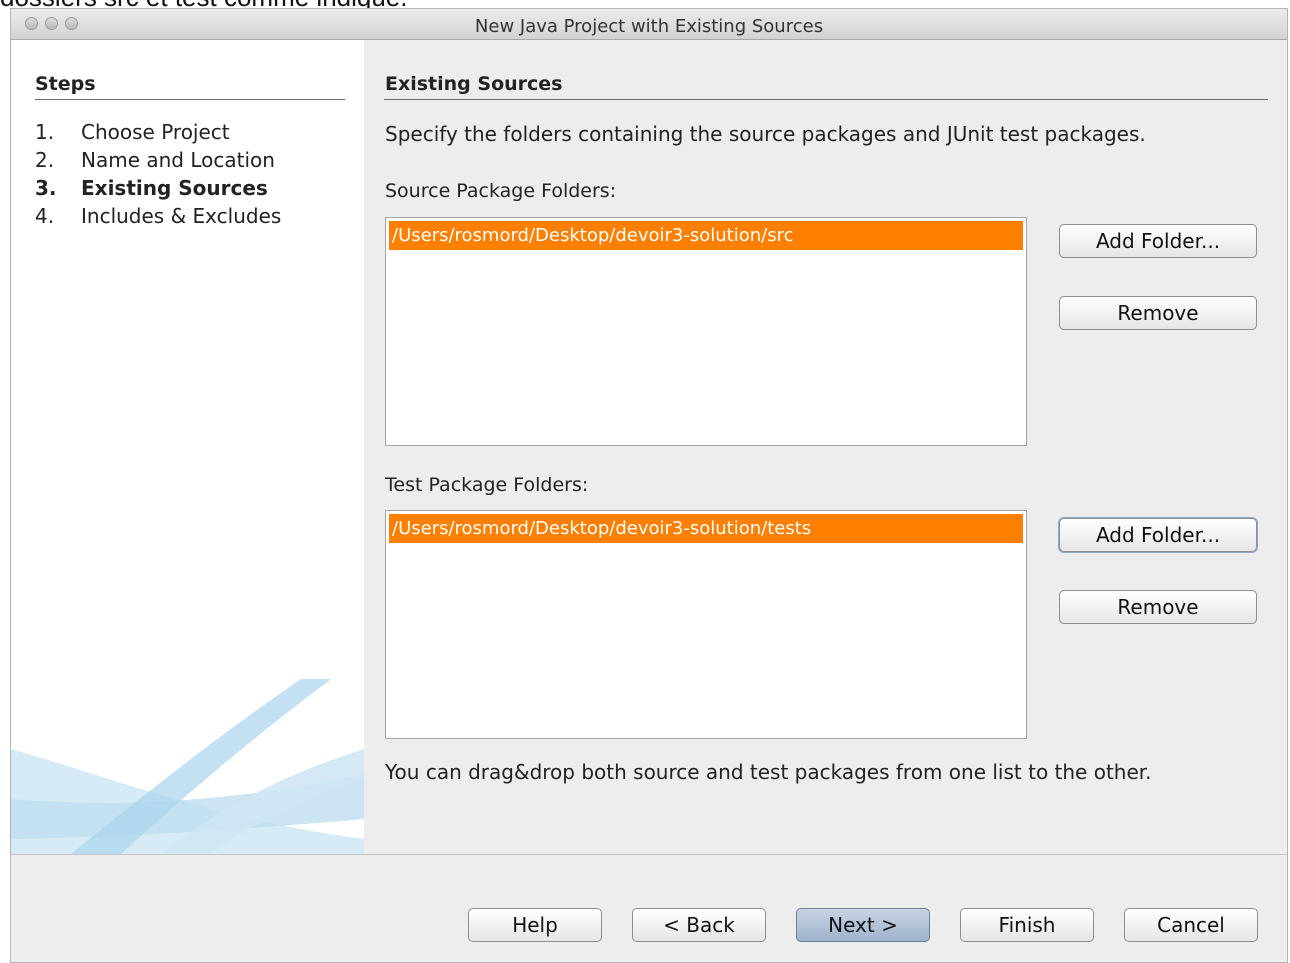  What do you see at coordinates (535, 925) in the screenshot?
I see `help-button: Help` at bounding box center [535, 925].